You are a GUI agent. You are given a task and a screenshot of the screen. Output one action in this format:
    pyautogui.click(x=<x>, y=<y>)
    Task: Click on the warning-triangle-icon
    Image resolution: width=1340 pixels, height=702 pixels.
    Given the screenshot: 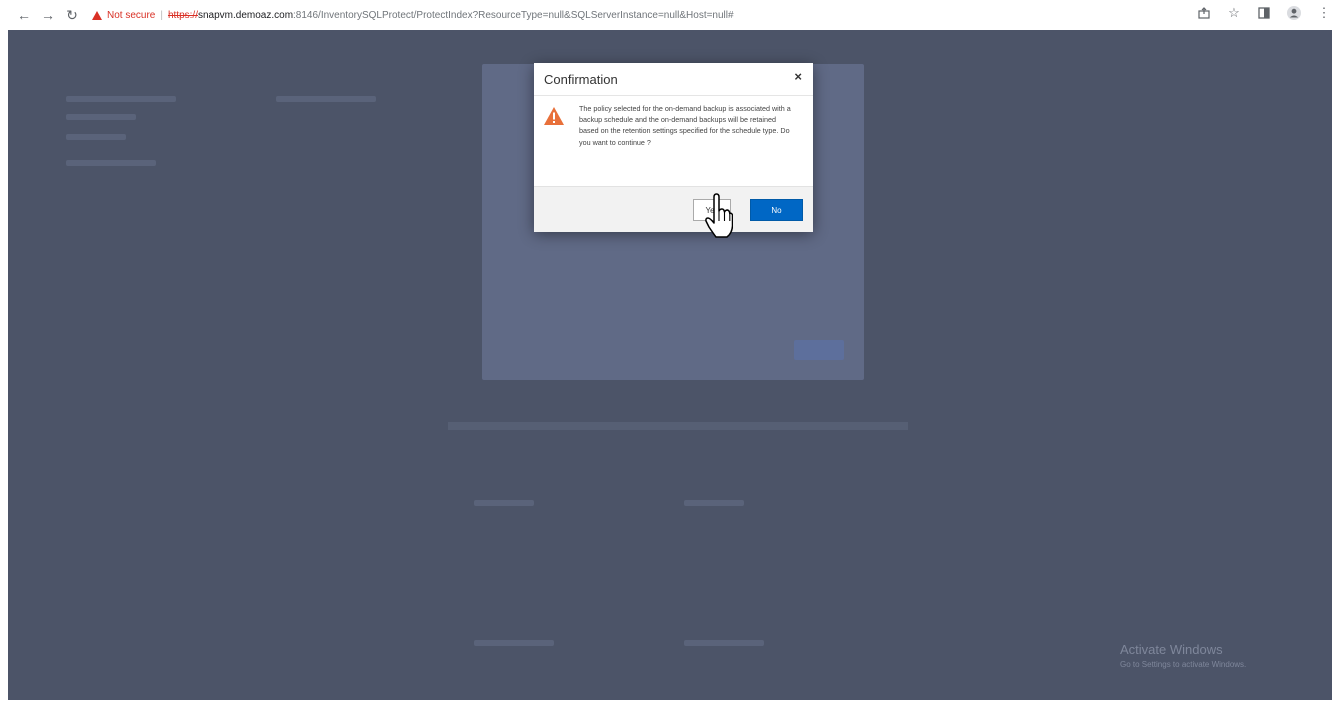 What is the action you would take?
    pyautogui.click(x=554, y=116)
    